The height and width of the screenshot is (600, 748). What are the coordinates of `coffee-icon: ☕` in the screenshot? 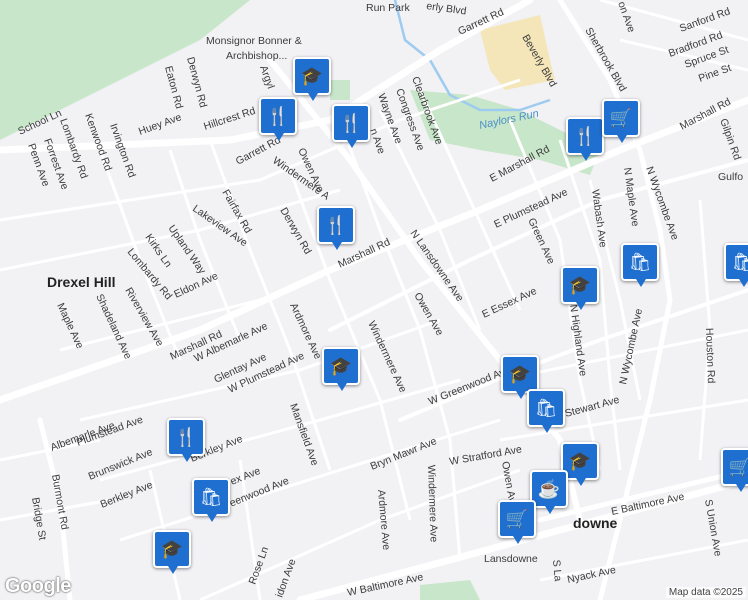 It's located at (549, 488).